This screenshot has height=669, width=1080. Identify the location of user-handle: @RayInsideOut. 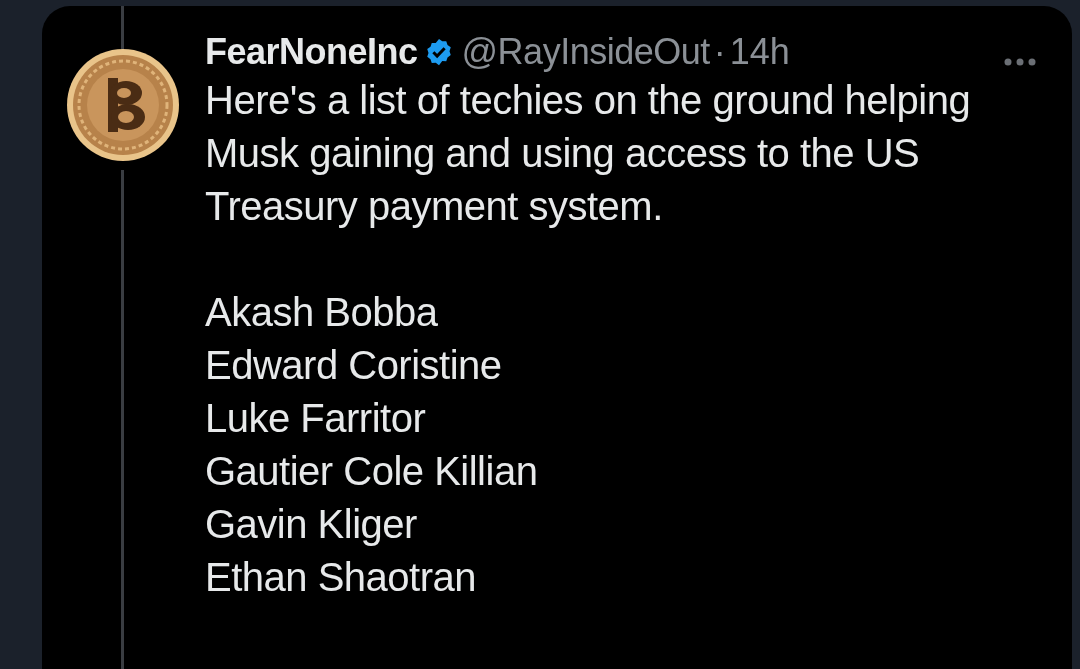
(585, 52).